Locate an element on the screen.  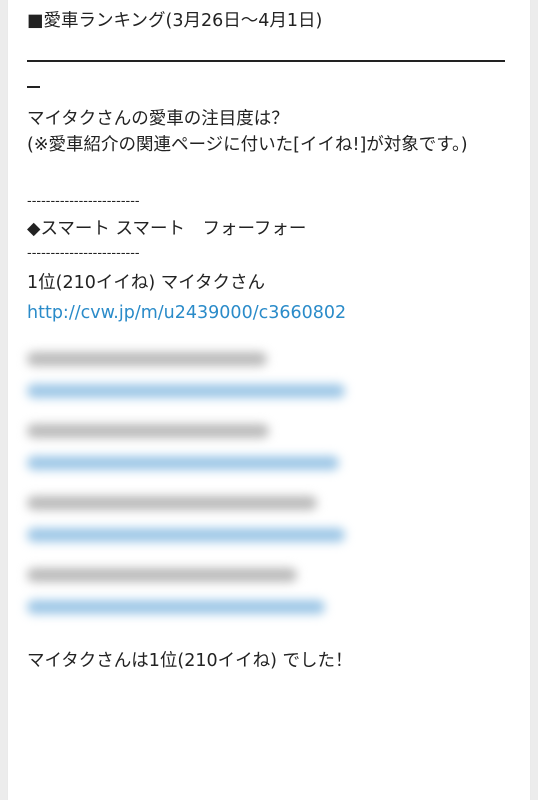
ranking-title: ■愛車ランキング(3月26日〜4月1日) is located at coordinates (175, 21).